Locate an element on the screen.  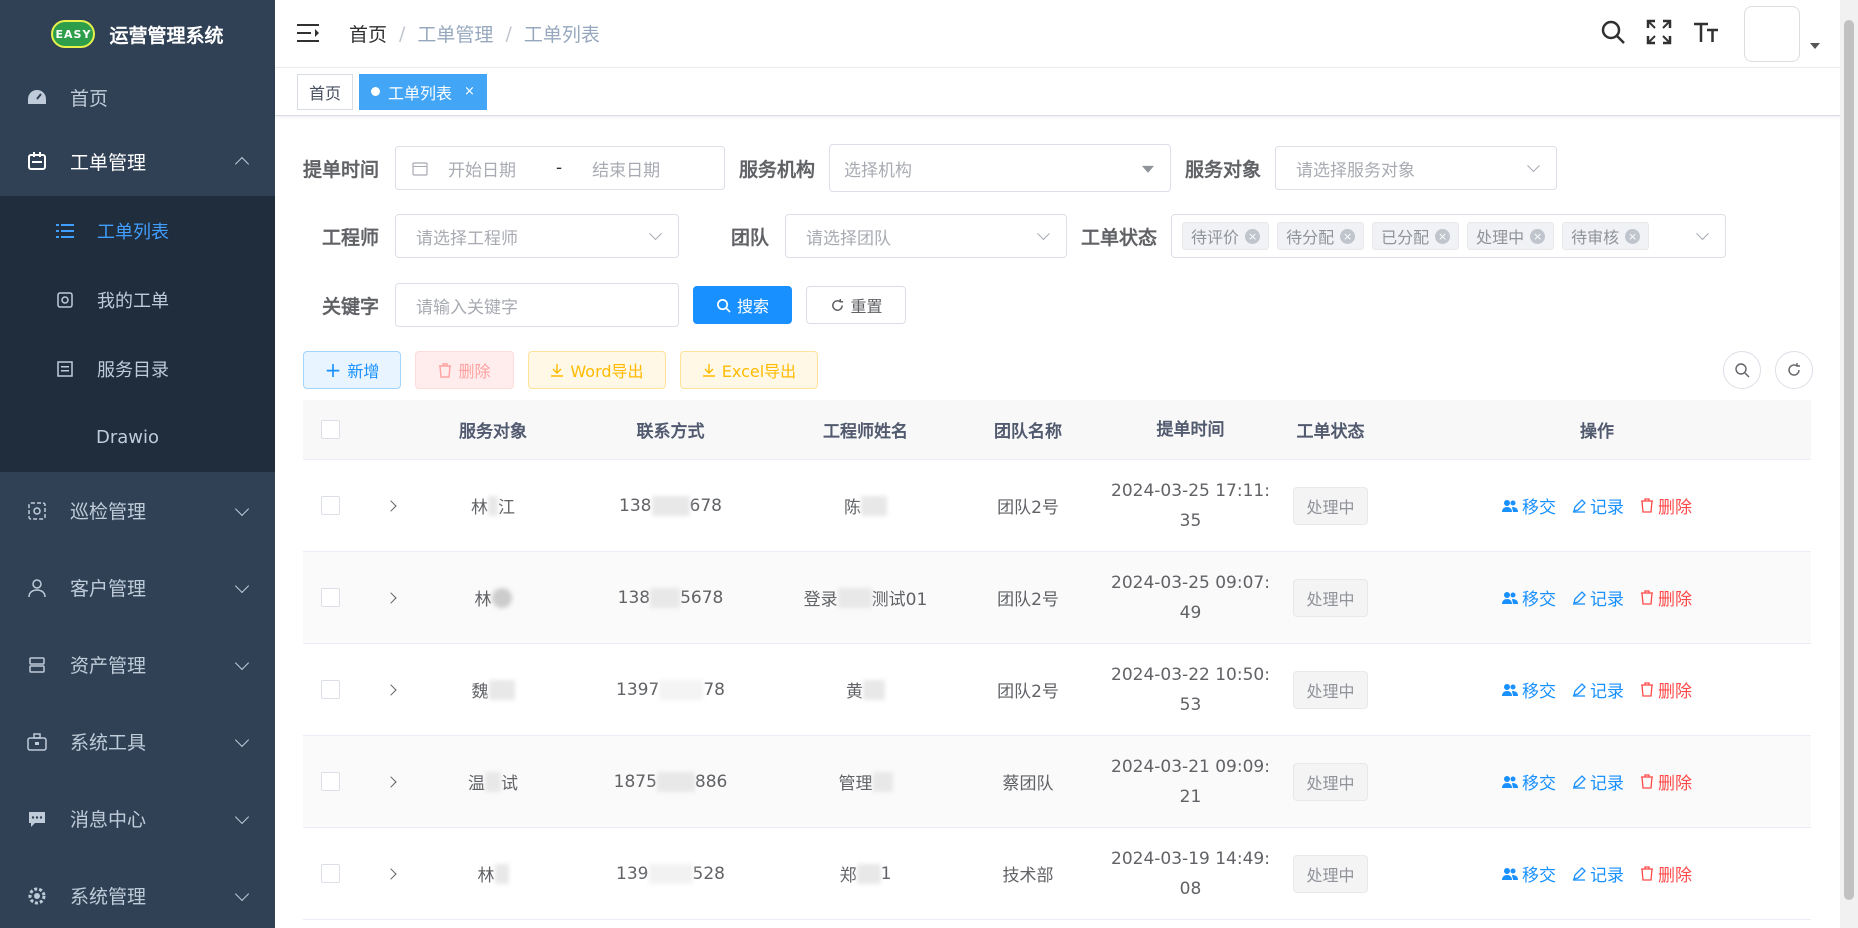
refresh-table-button is located at coordinates (1794, 370).